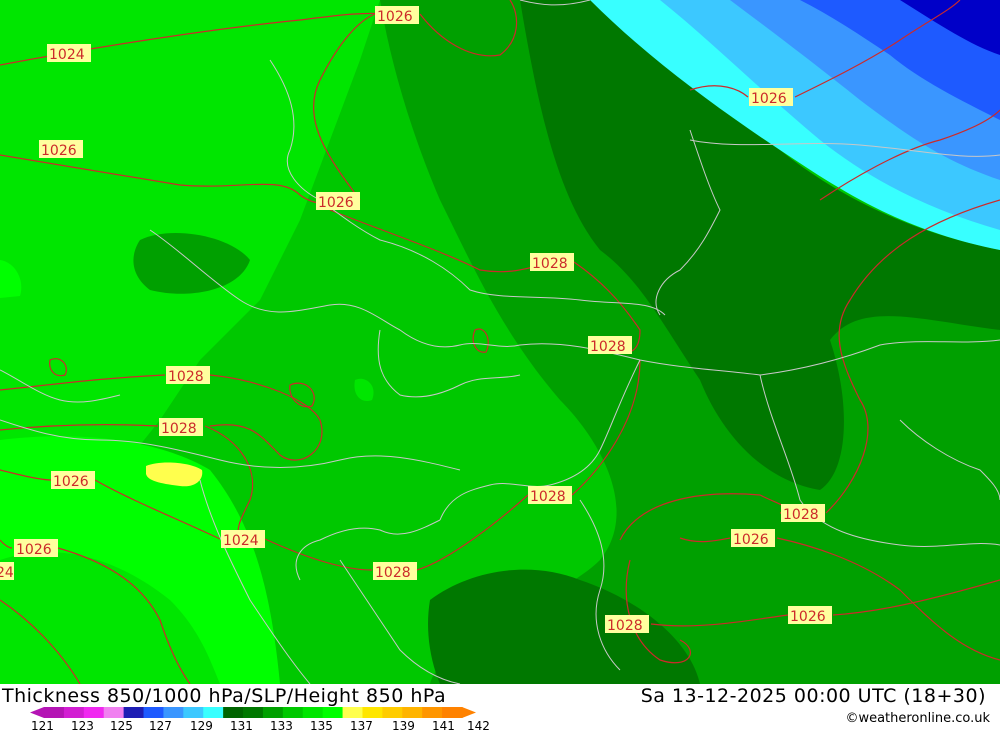 This screenshot has height=733, width=1000. Describe the element at coordinates (281, 726) in the screenshot. I see `legend-tick: 133` at that location.